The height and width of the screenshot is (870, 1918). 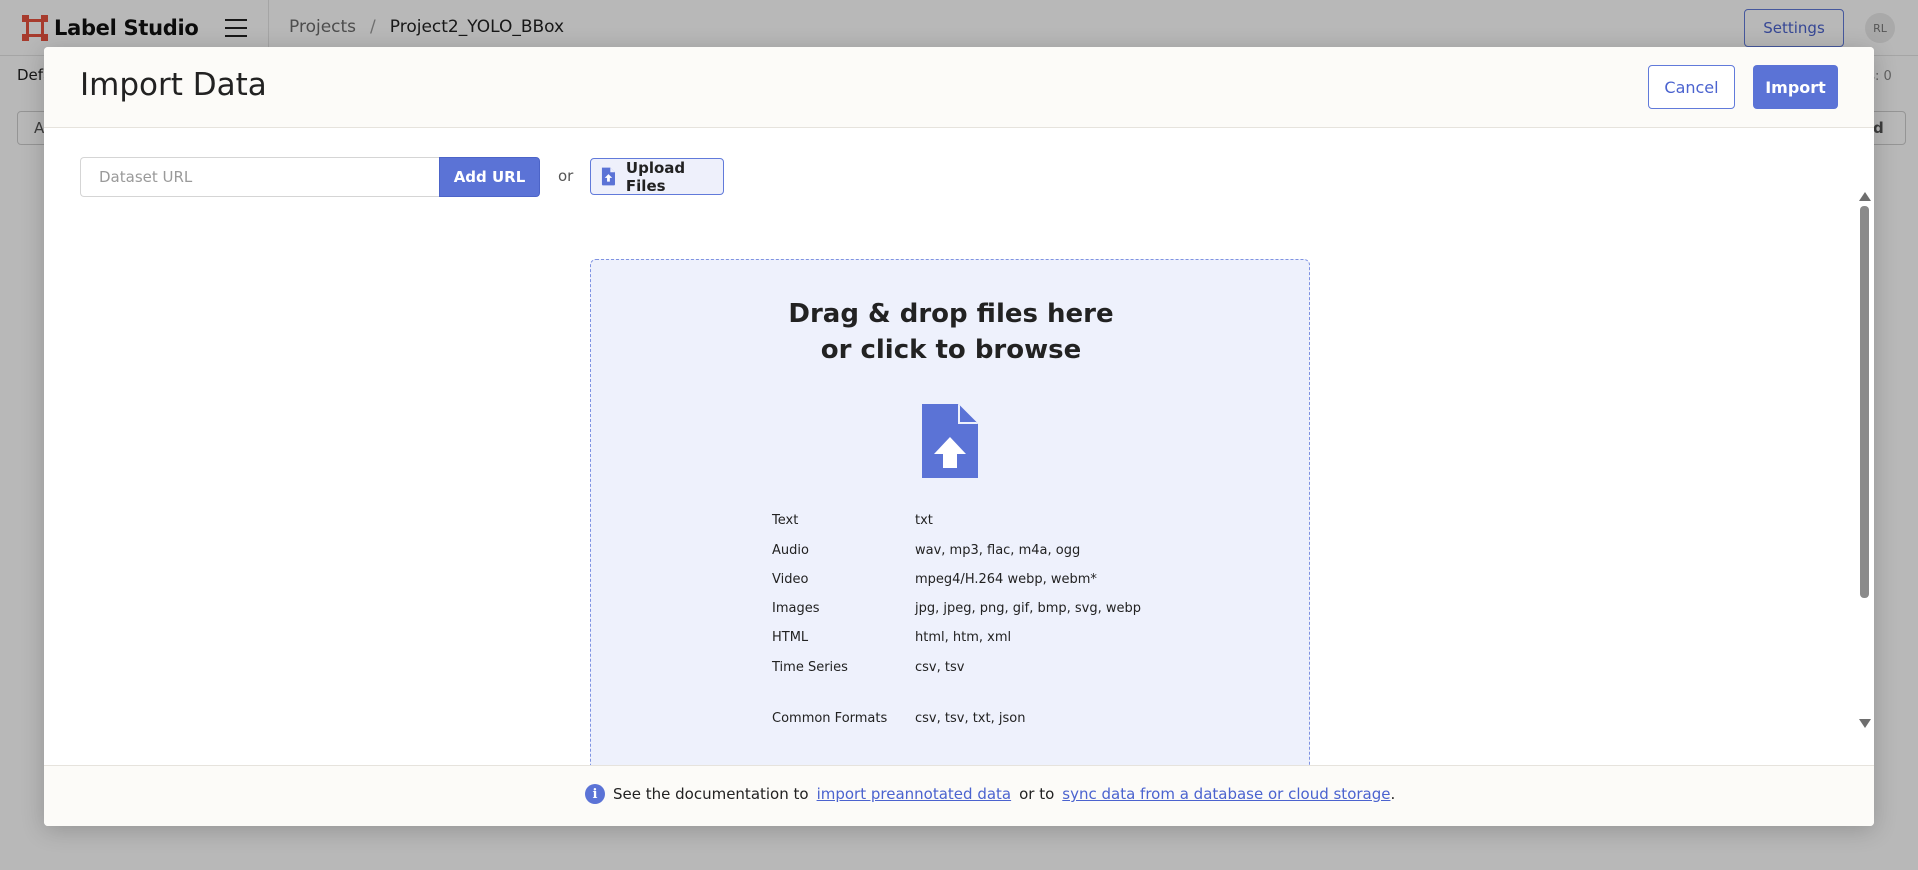 I want to click on format-extensions: csv, tsv, so click(x=940, y=667).